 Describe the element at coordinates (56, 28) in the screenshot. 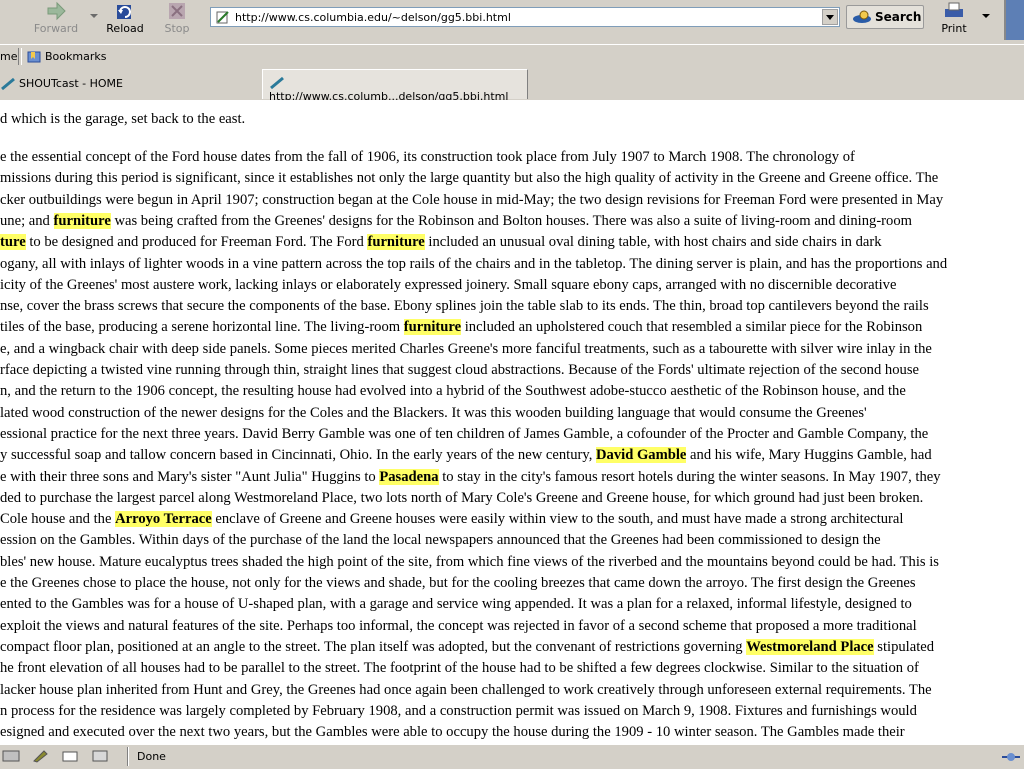

I see `forward-label: Forward` at that location.